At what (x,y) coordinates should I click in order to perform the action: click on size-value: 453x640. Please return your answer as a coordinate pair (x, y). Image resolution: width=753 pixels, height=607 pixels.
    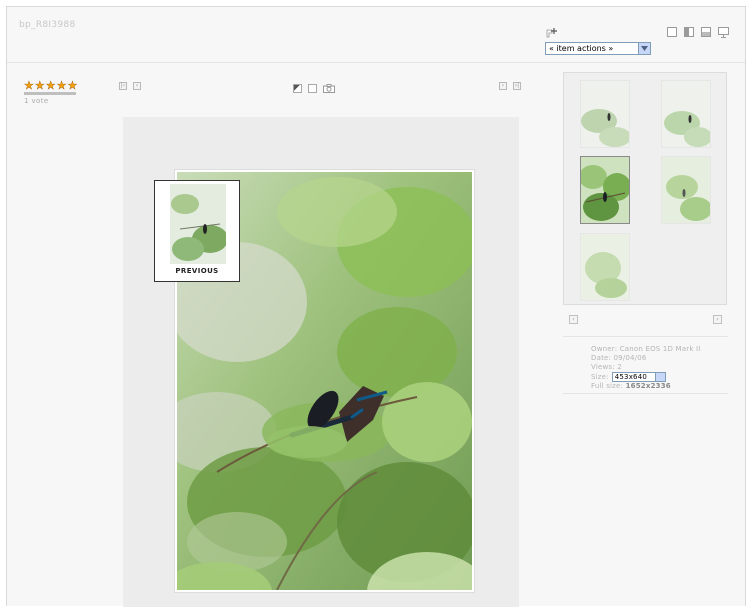
    Looking at the image, I should click on (630, 377).